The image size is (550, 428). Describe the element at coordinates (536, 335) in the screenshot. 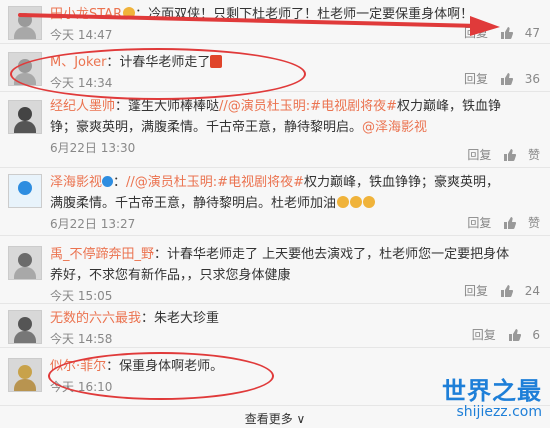

I see `like-count: 6` at that location.